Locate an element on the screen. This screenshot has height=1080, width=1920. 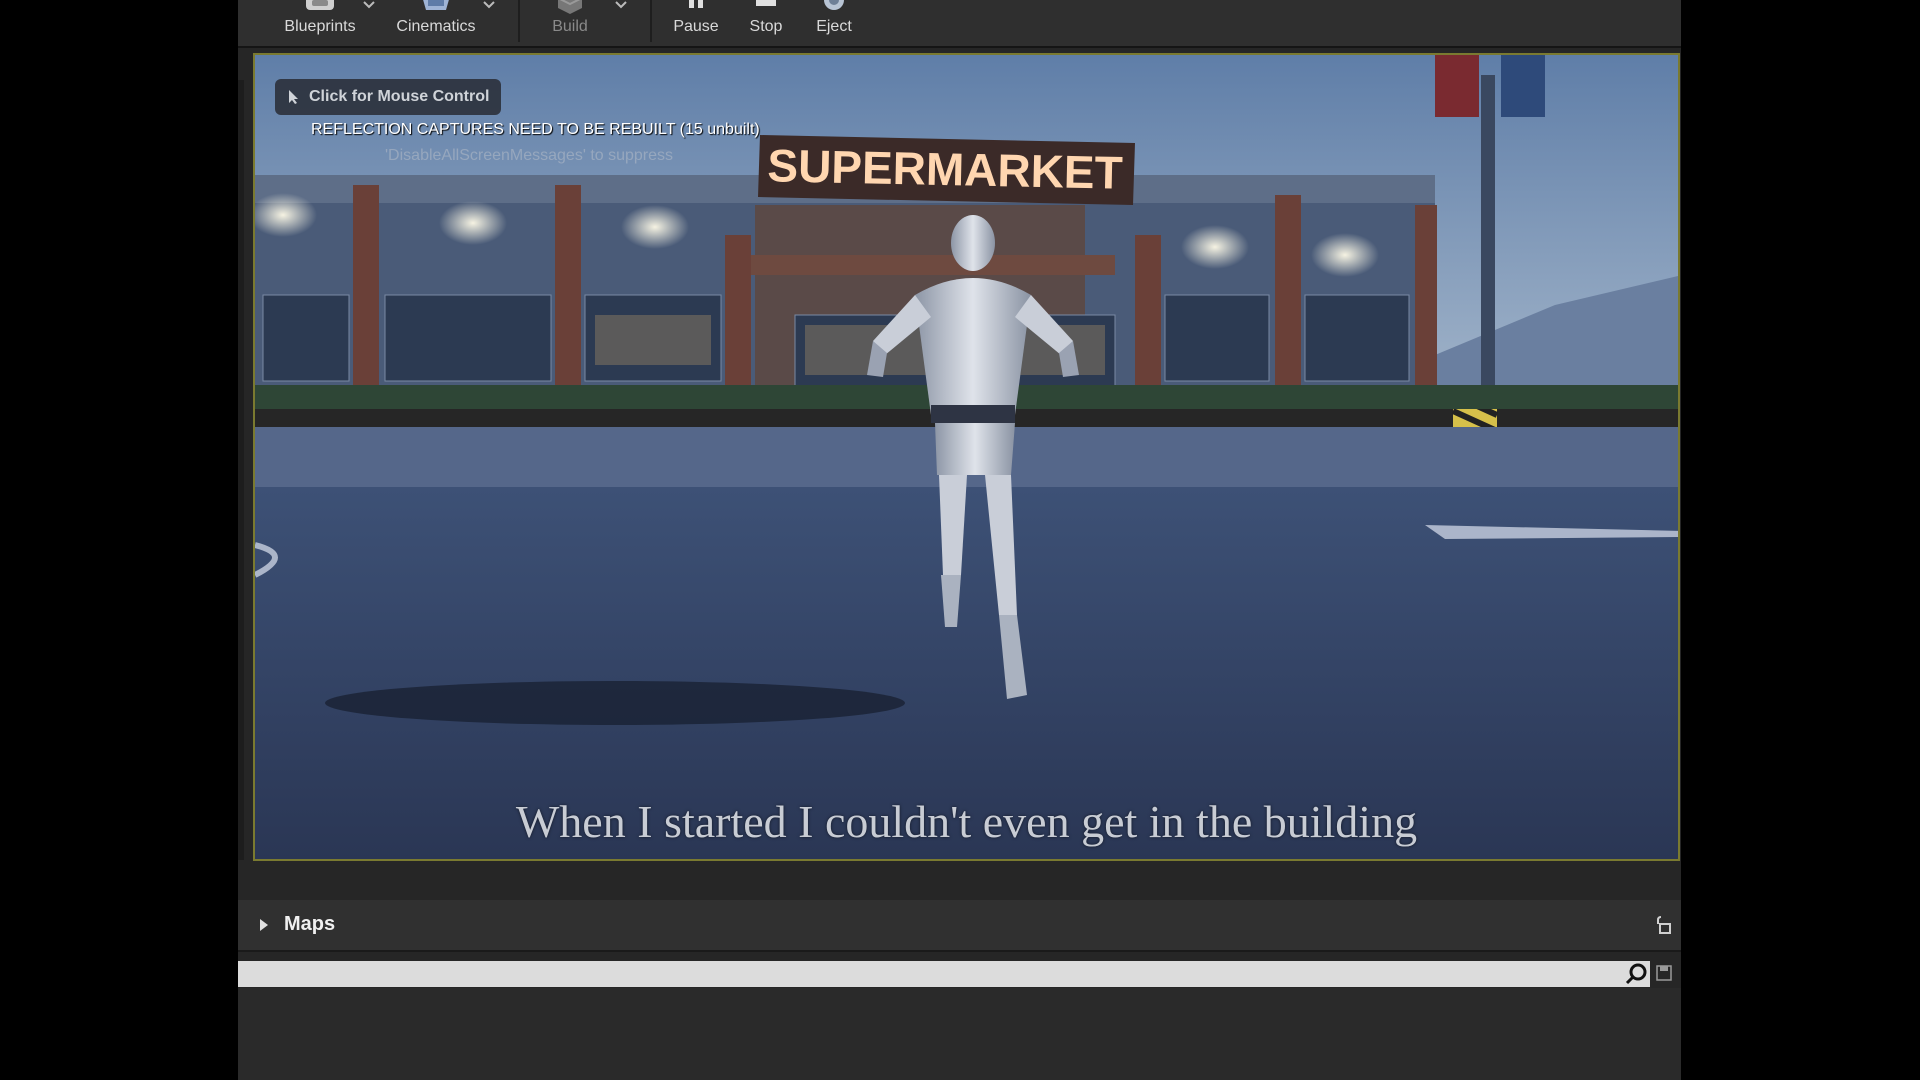
maps-search-input is located at coordinates (944, 974).